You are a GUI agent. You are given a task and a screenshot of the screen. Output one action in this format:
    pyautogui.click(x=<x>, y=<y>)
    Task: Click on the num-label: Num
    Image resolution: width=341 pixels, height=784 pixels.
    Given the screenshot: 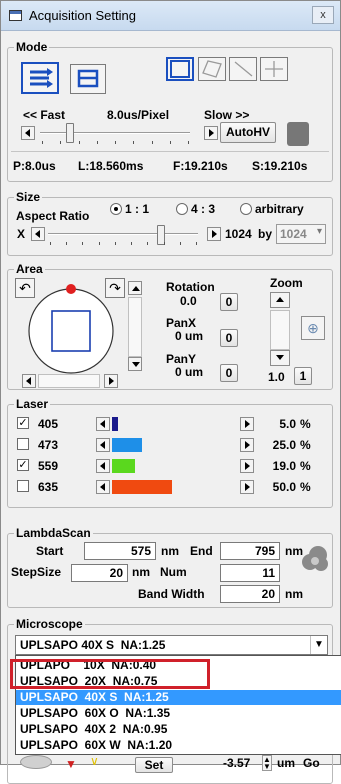 What is the action you would take?
    pyautogui.click(x=173, y=572)
    